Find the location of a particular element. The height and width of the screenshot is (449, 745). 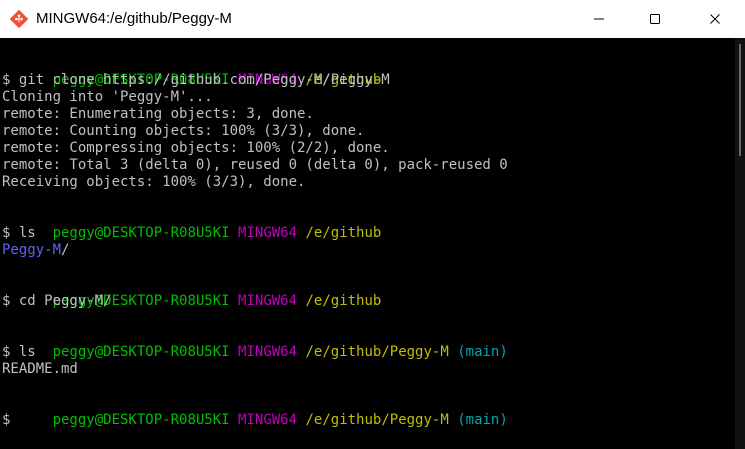

minimize-button is located at coordinates (599, 19).